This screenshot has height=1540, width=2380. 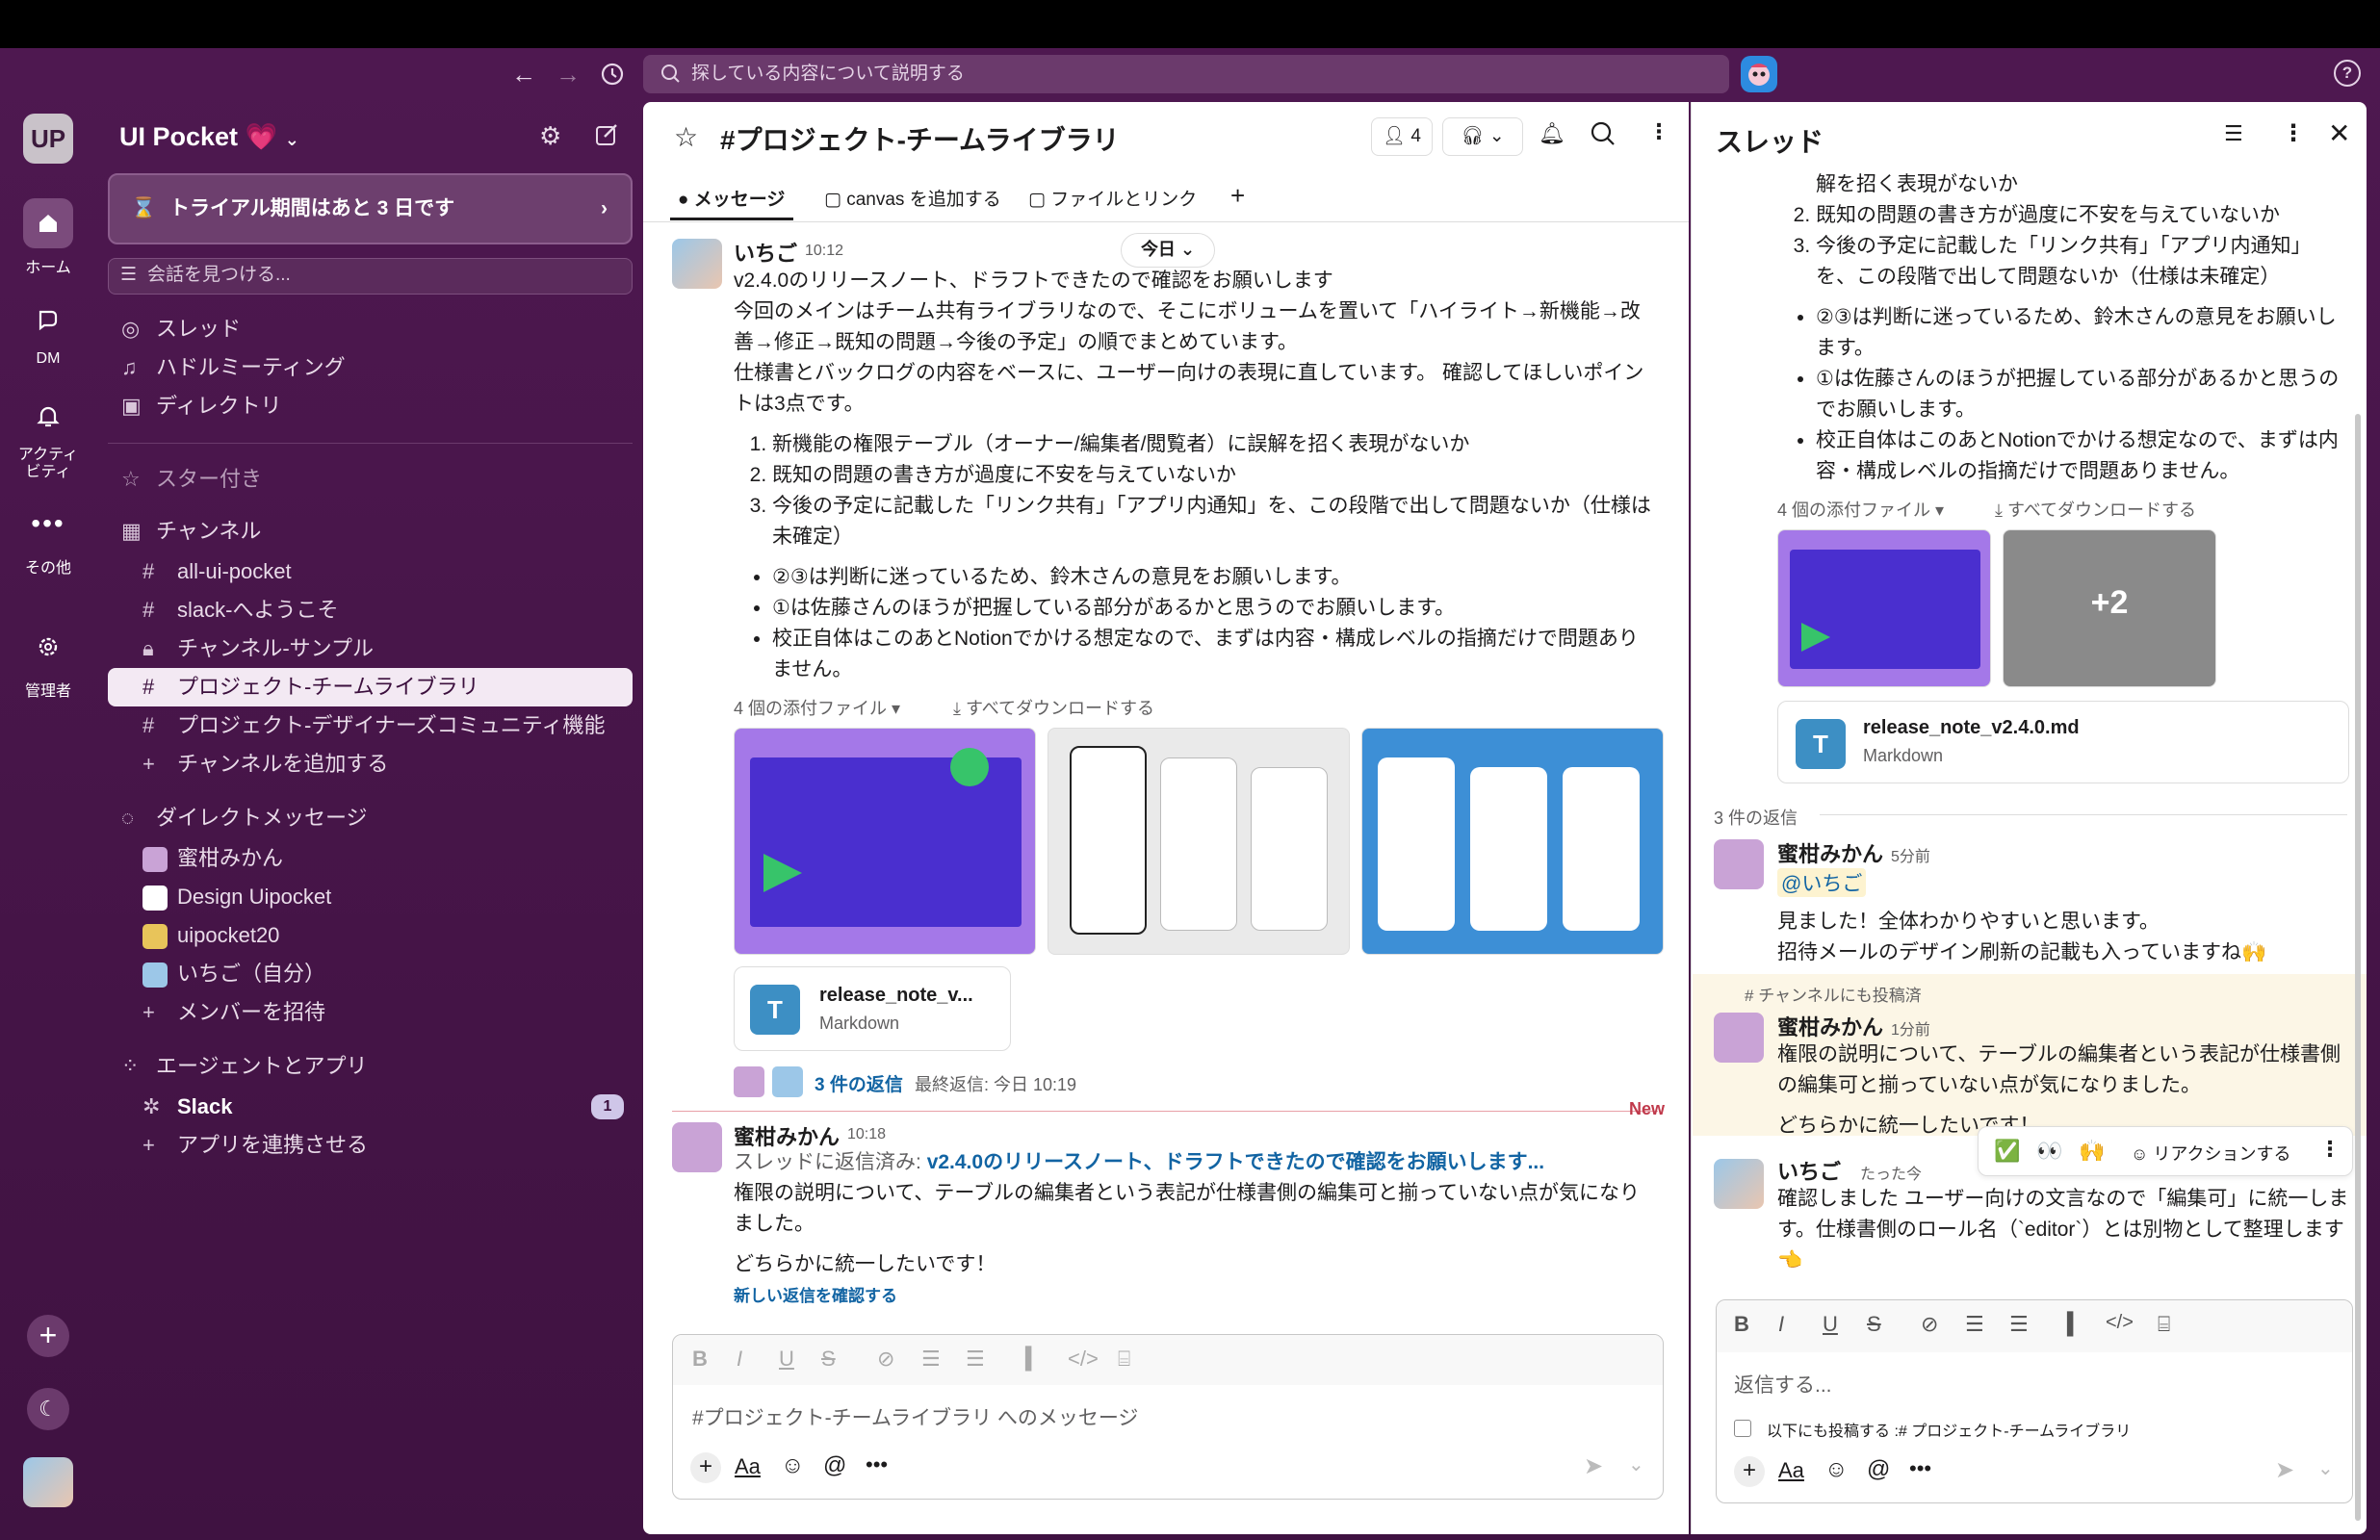 What do you see at coordinates (1636, 1464) in the screenshot?
I see `chevron-down-icon: ⌄` at bounding box center [1636, 1464].